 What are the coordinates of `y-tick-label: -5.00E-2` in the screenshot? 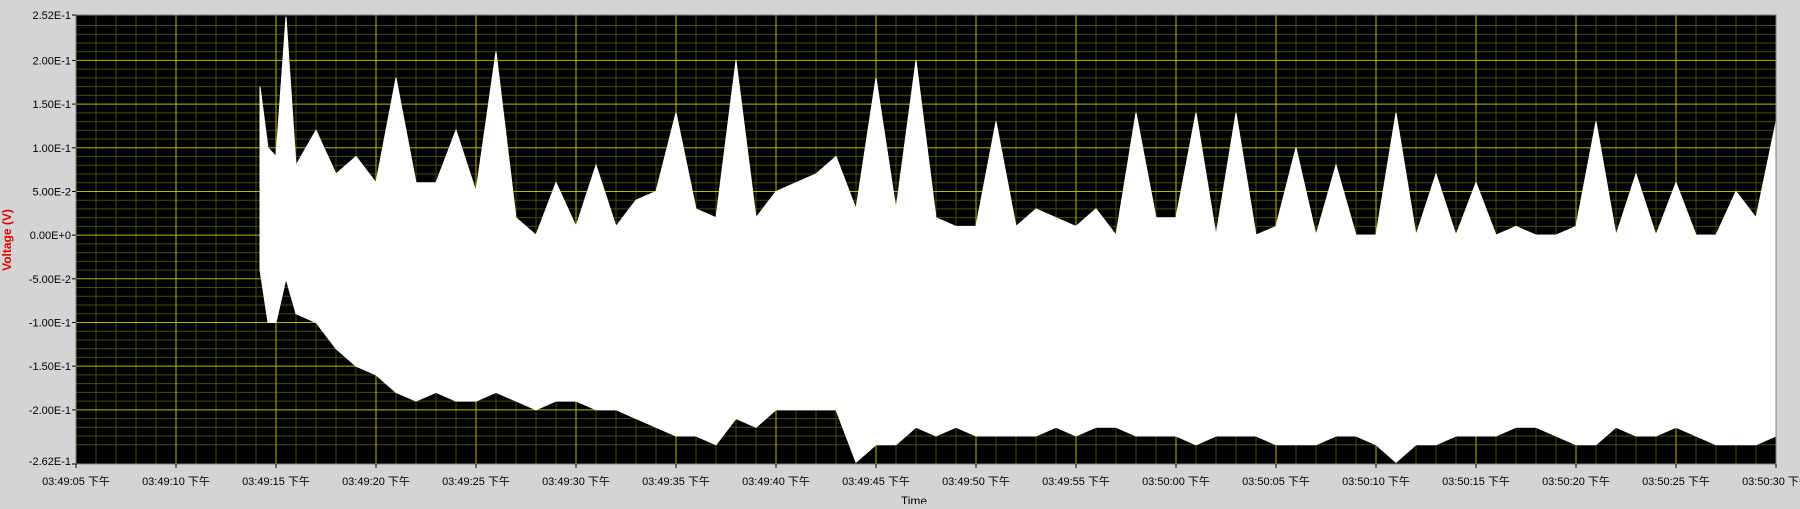 It's located at (50, 280).